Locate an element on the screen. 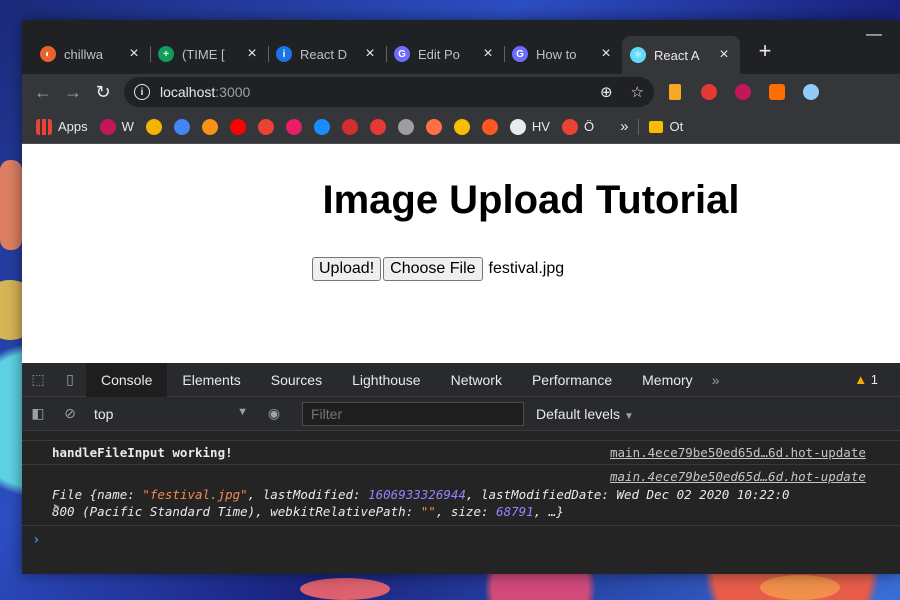 The width and height of the screenshot is (900, 600). apps-grid-icon is located at coordinates (44, 126).